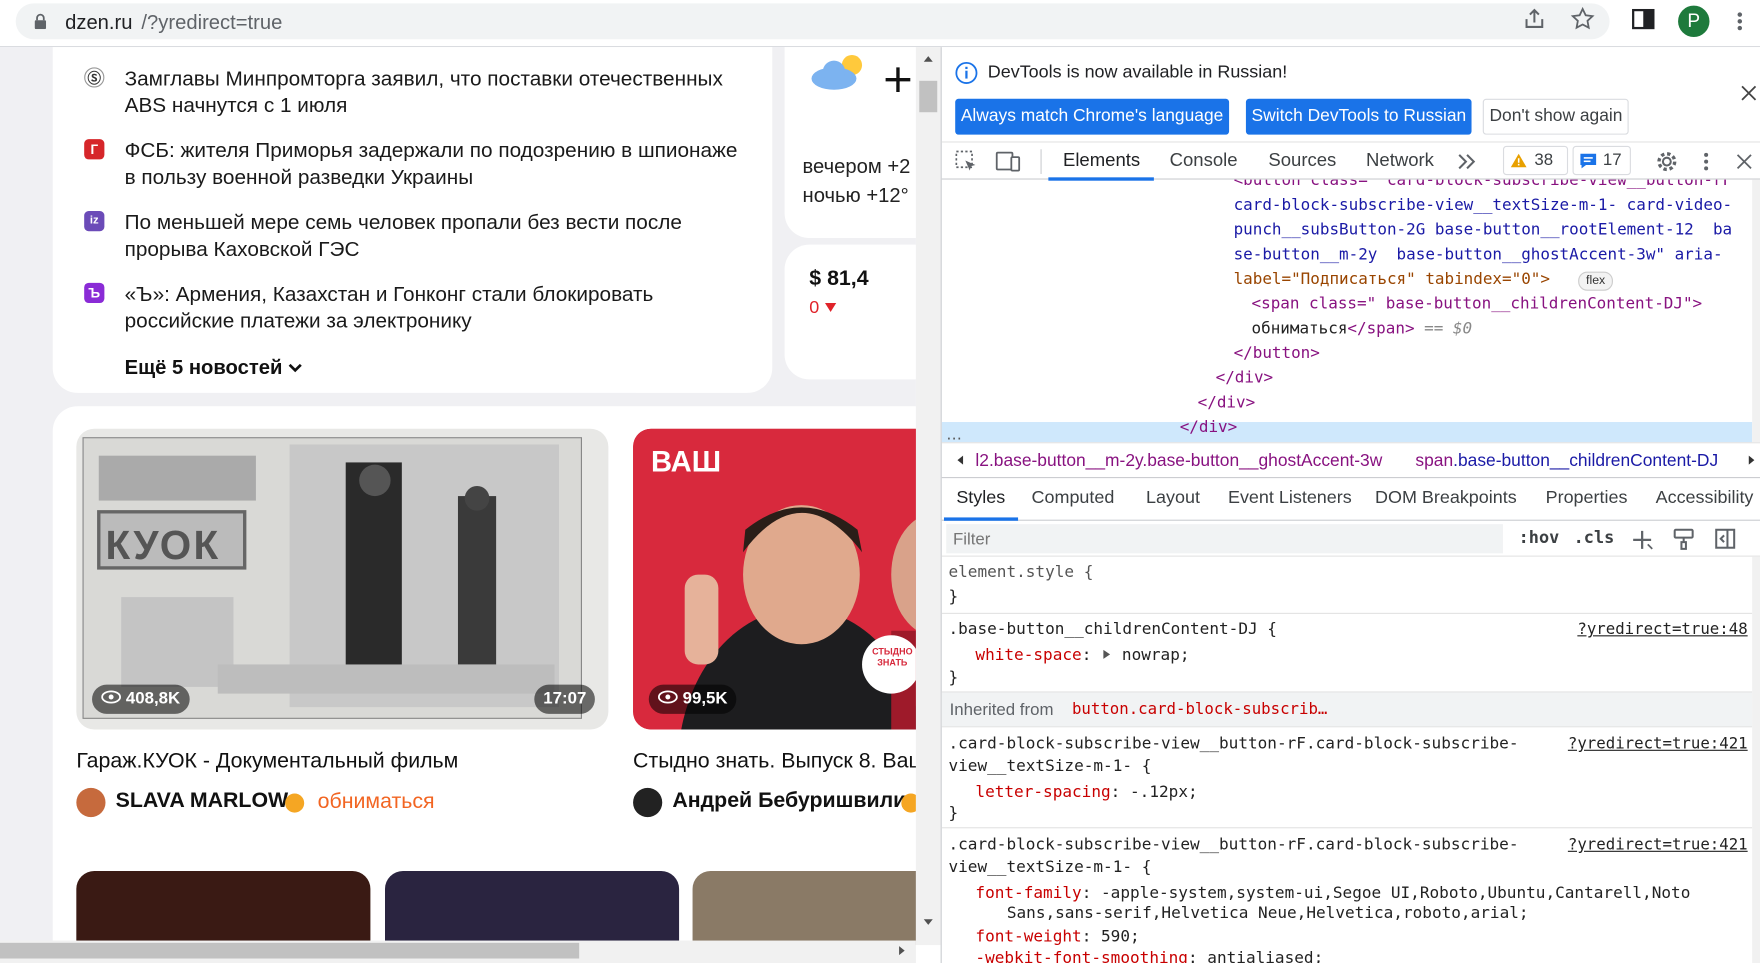 This screenshot has width=1760, height=963. Describe the element at coordinates (954, 435) in the screenshot. I see `node-actions-ellipsis: ⋯` at that location.